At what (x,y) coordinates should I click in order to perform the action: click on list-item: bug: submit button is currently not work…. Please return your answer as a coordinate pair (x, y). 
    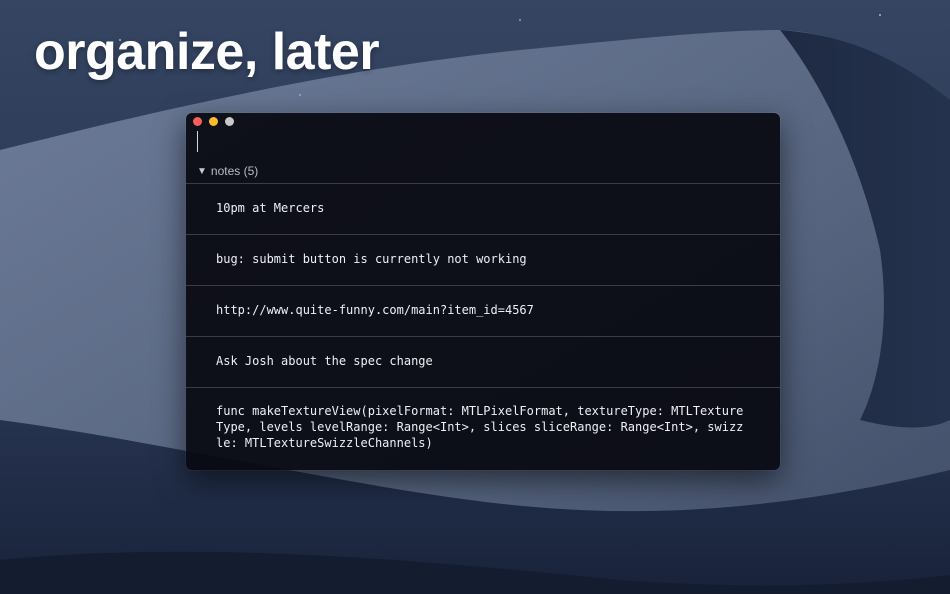
    Looking at the image, I should click on (483, 259).